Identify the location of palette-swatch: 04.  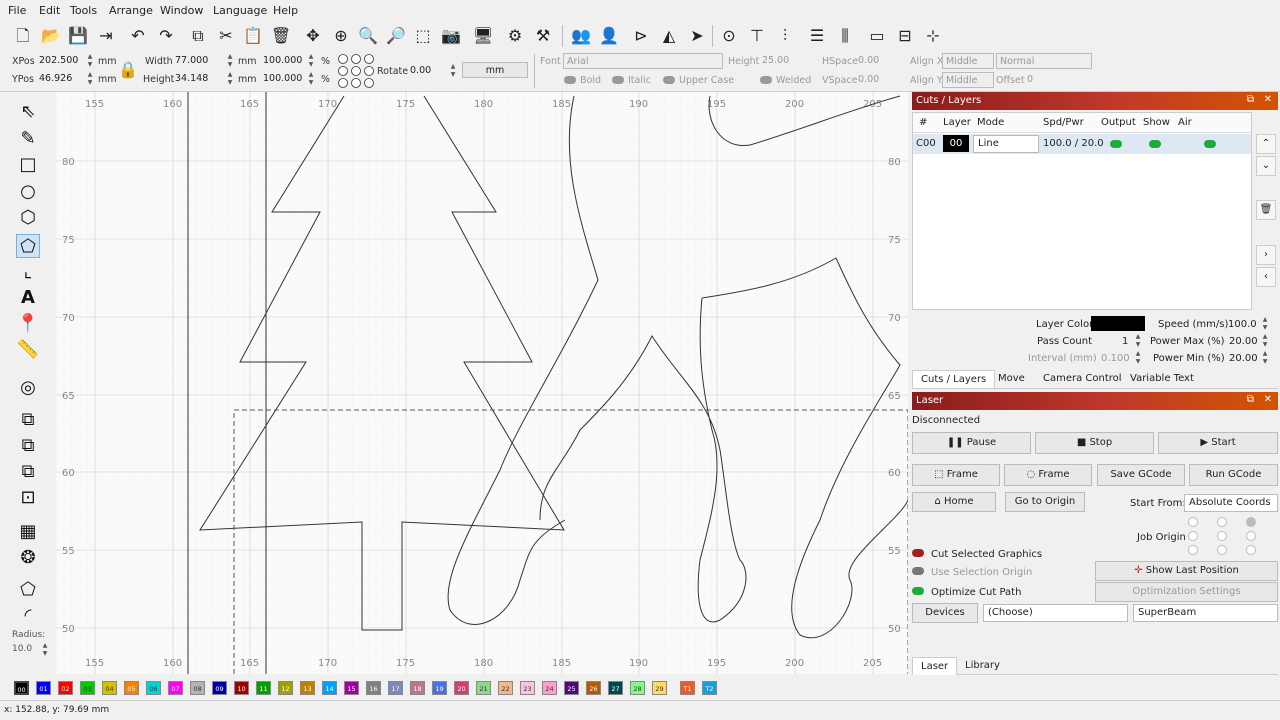
(109, 688).